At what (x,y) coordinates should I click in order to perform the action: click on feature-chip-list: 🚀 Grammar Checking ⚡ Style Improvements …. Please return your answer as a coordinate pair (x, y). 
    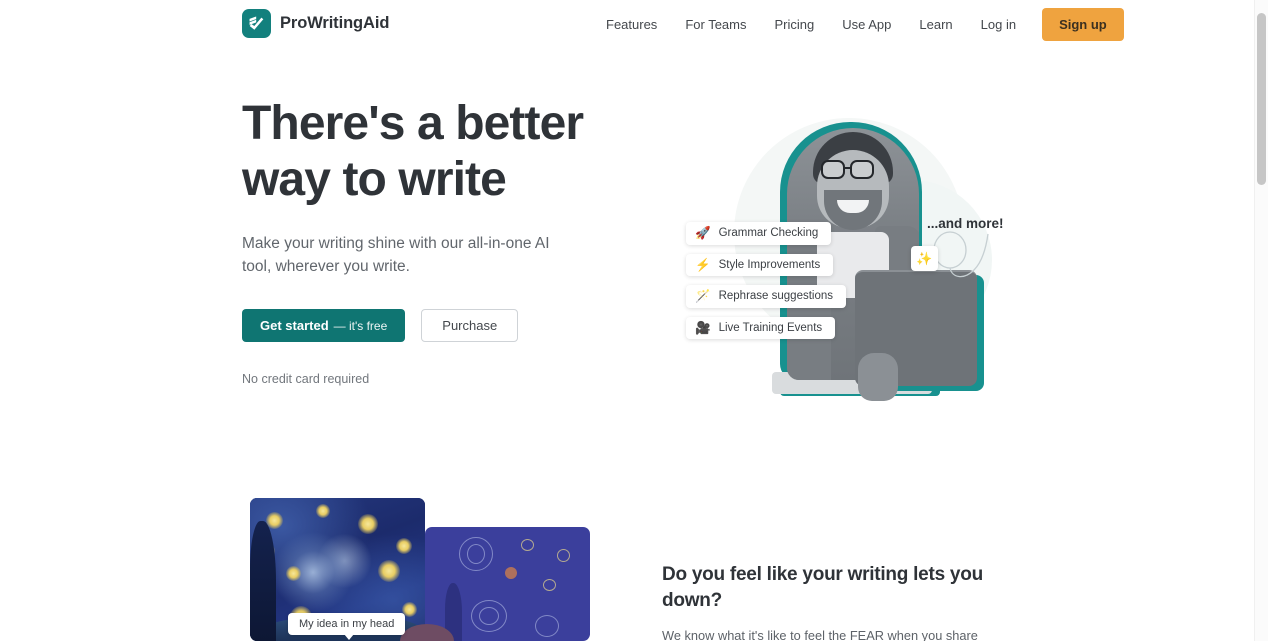
    Looking at the image, I should click on (766, 280).